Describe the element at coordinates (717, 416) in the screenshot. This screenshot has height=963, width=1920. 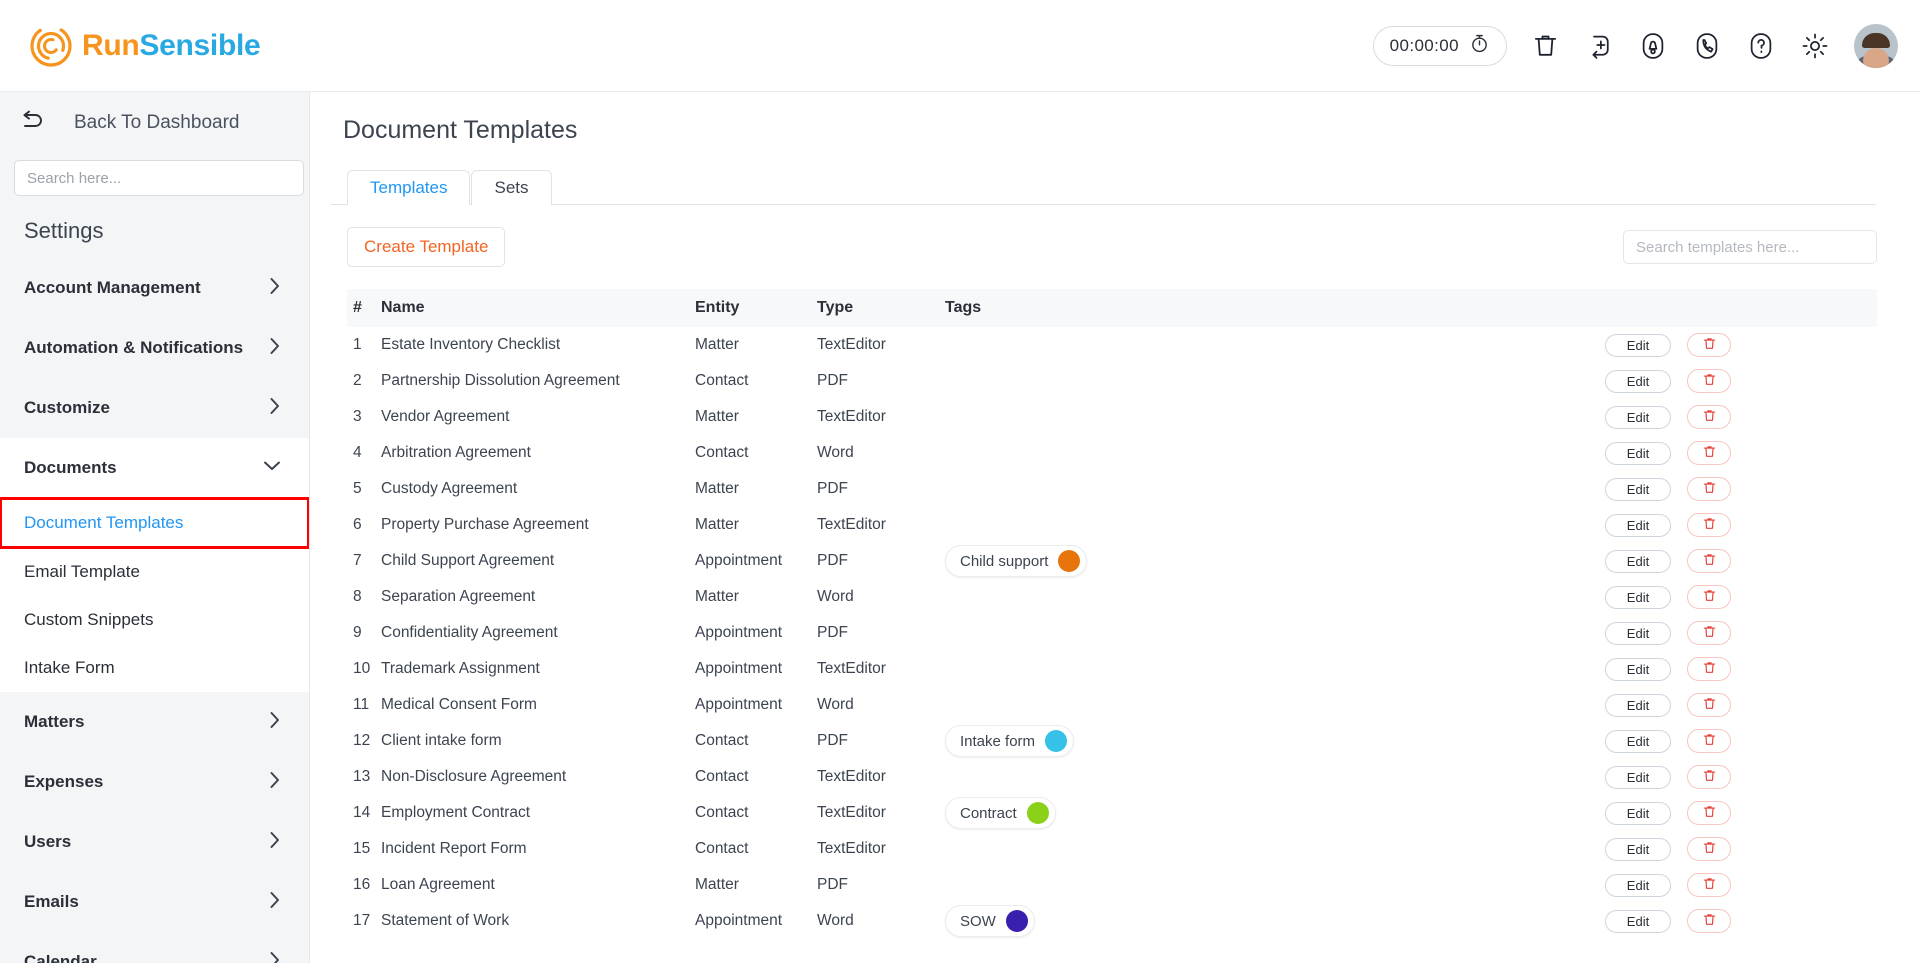
I see `cell-entity: Matter` at that location.